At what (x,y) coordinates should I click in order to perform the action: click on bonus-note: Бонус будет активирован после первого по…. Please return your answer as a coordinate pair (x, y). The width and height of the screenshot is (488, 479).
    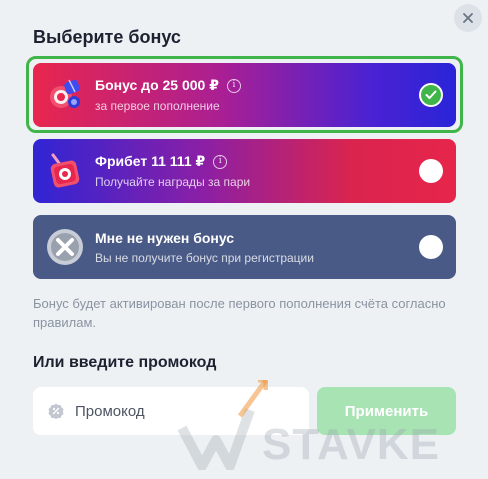
    Looking at the image, I should click on (239, 313).